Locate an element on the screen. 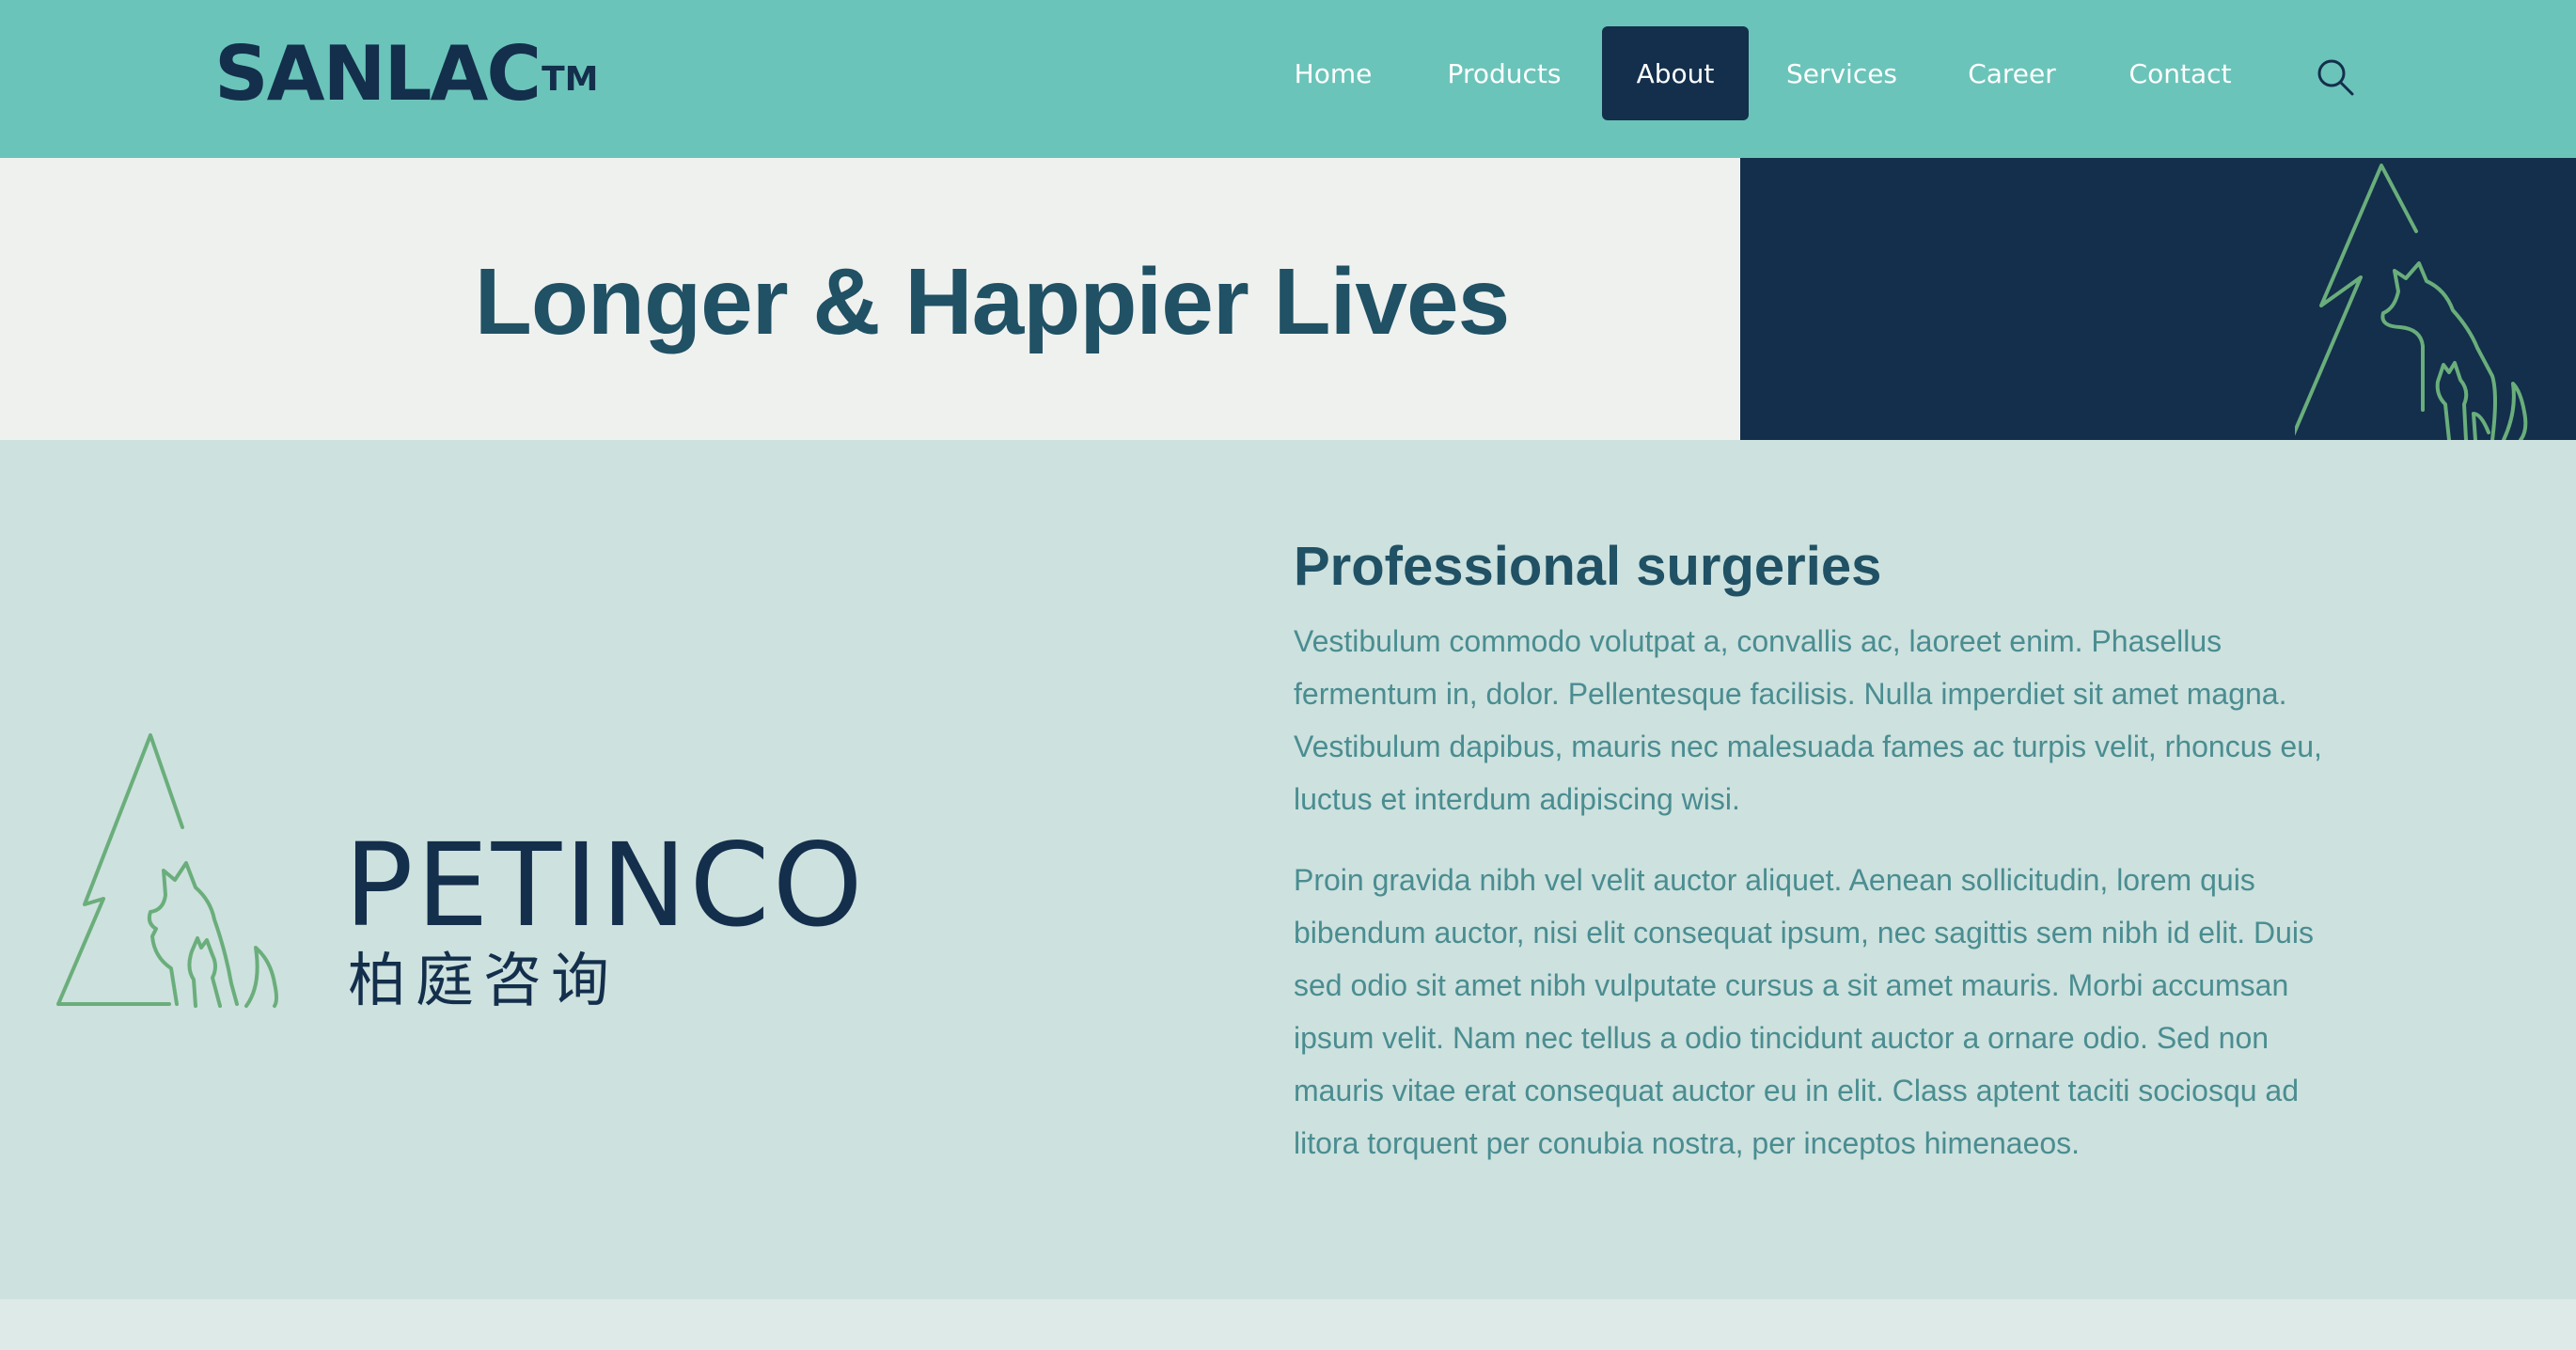  nav-contact: Contact is located at coordinates (2180, 73).